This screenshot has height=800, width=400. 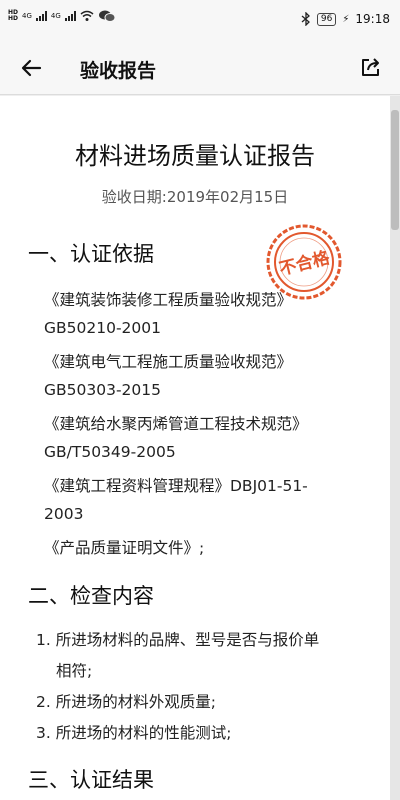 I want to click on basis-line: GB50210-2001, so click(x=102, y=328).